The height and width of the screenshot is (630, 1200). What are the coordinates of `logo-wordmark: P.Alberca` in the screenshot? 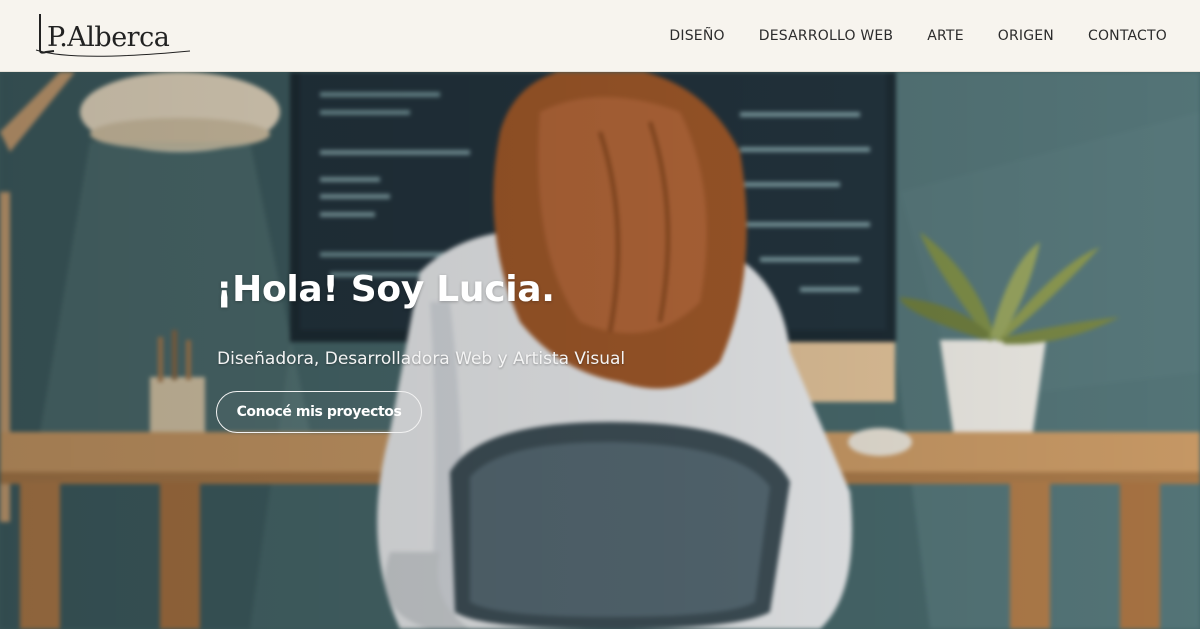 It's located at (113, 35).